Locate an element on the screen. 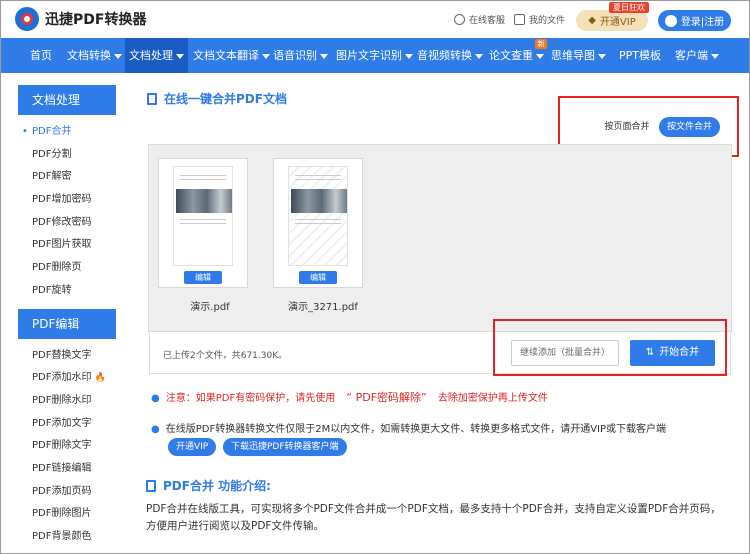 The width and height of the screenshot is (750, 554). sidebar-item-pdf-split: PDF分割 is located at coordinates (67, 155).